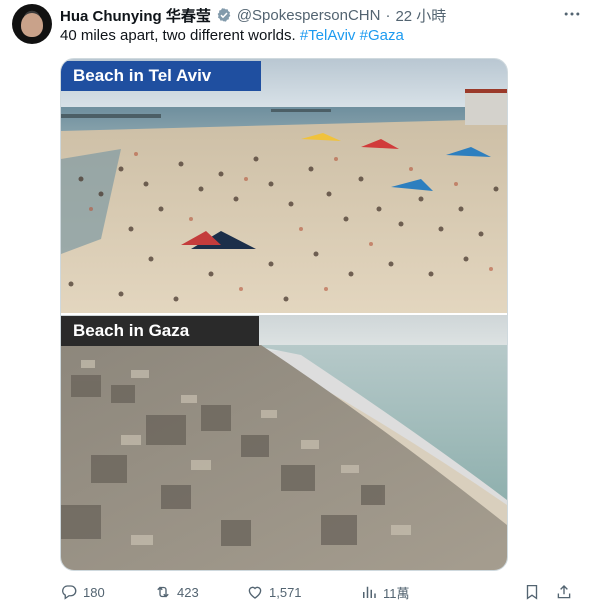  I want to click on repost-icon, so click(163, 592).